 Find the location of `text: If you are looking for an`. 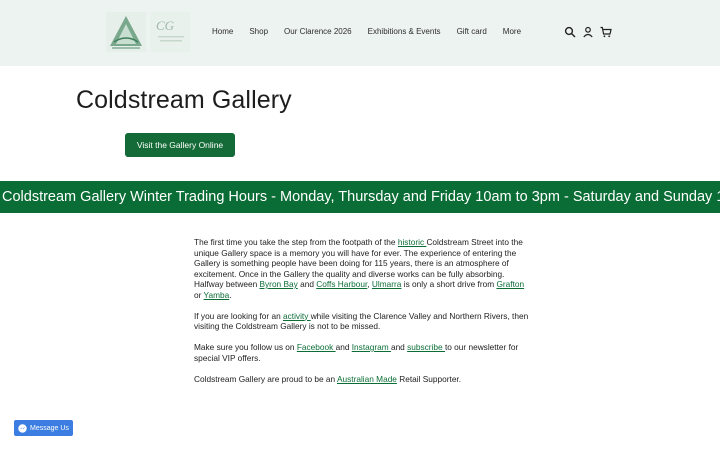

text: If you are looking for an is located at coordinates (239, 315).